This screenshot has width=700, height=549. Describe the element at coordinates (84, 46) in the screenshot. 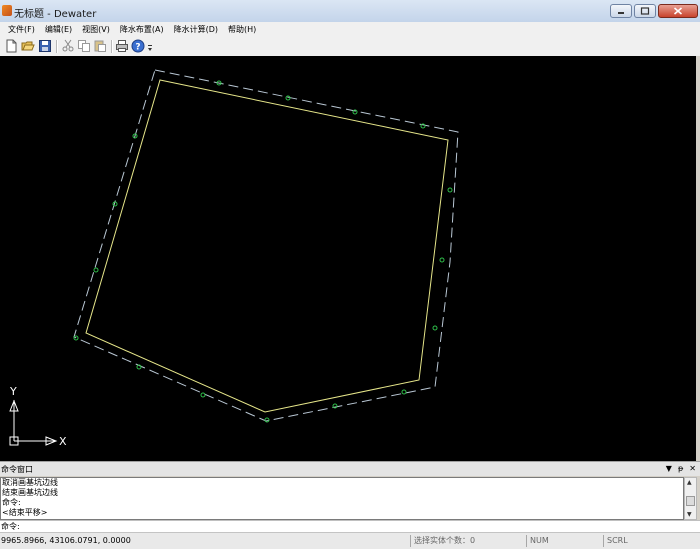

I see `copy-icon` at that location.